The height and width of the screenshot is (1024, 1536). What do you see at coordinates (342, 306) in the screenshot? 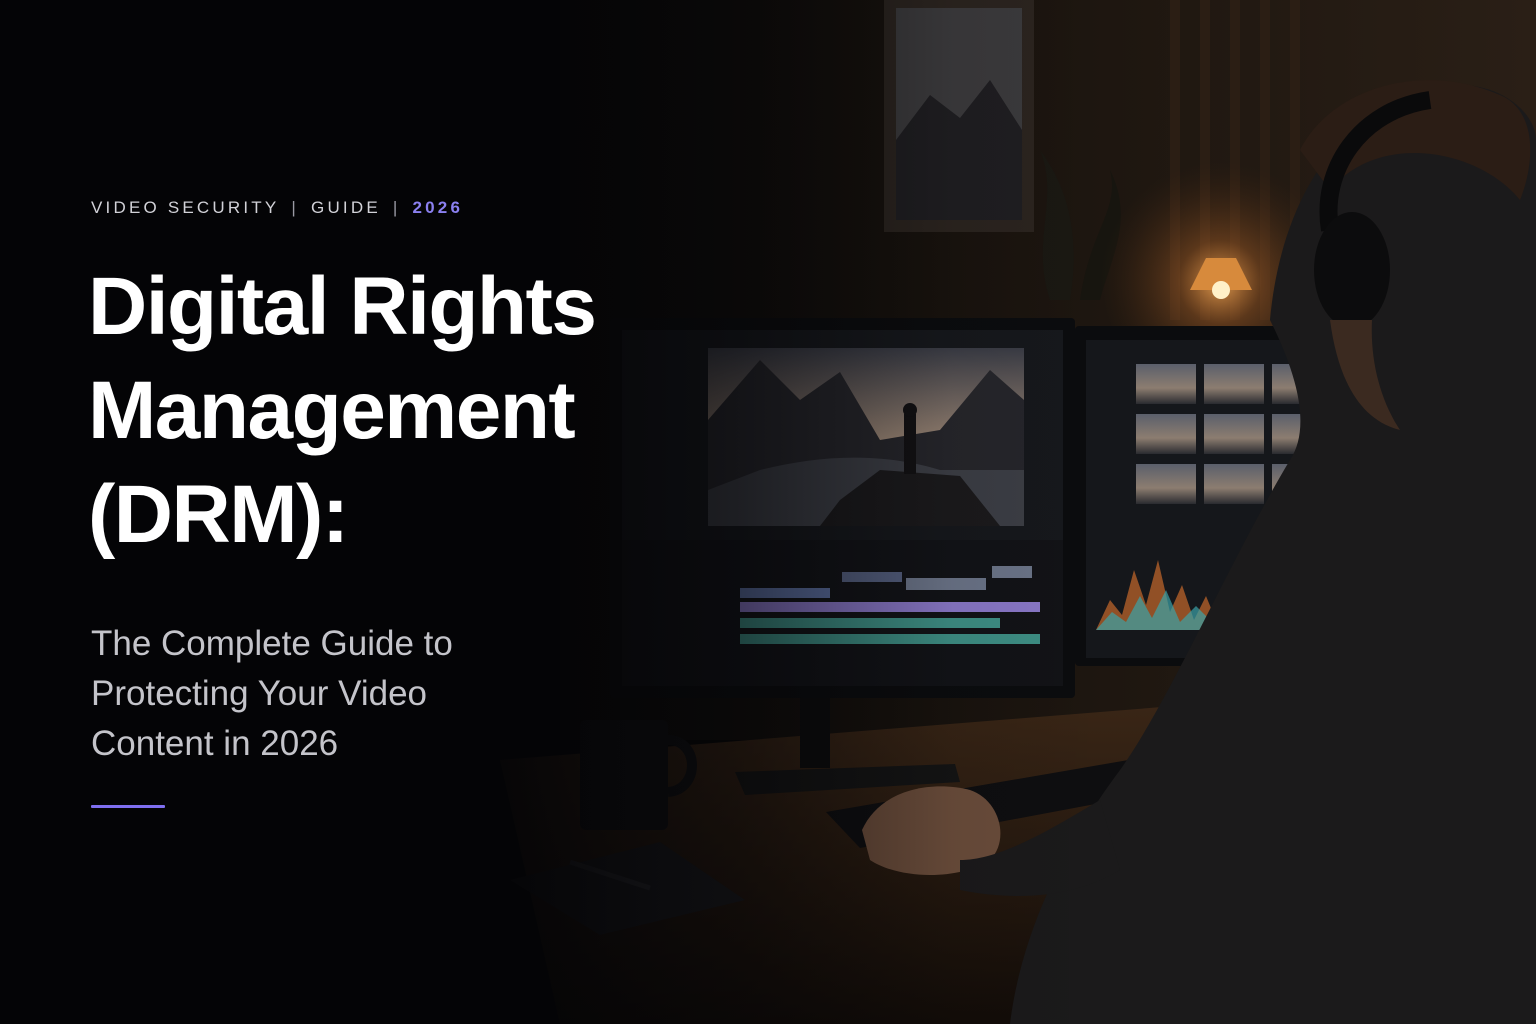
I see `title-line: Digital Rights` at bounding box center [342, 306].